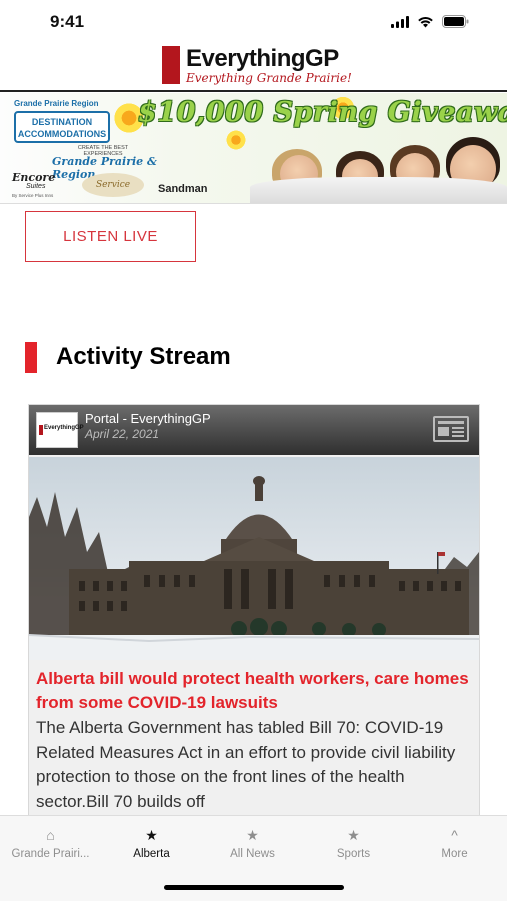 The height and width of the screenshot is (901, 507). Describe the element at coordinates (252, 854) in the screenshot. I see `tab-label: All News` at that location.